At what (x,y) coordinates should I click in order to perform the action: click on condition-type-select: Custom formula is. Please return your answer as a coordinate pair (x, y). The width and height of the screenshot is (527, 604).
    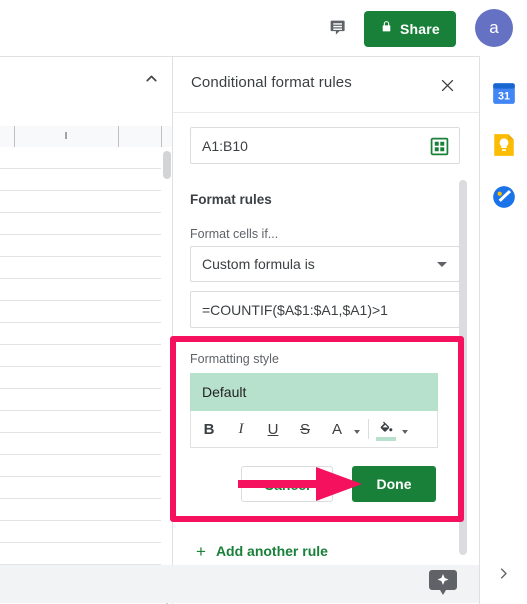
    Looking at the image, I should click on (325, 264).